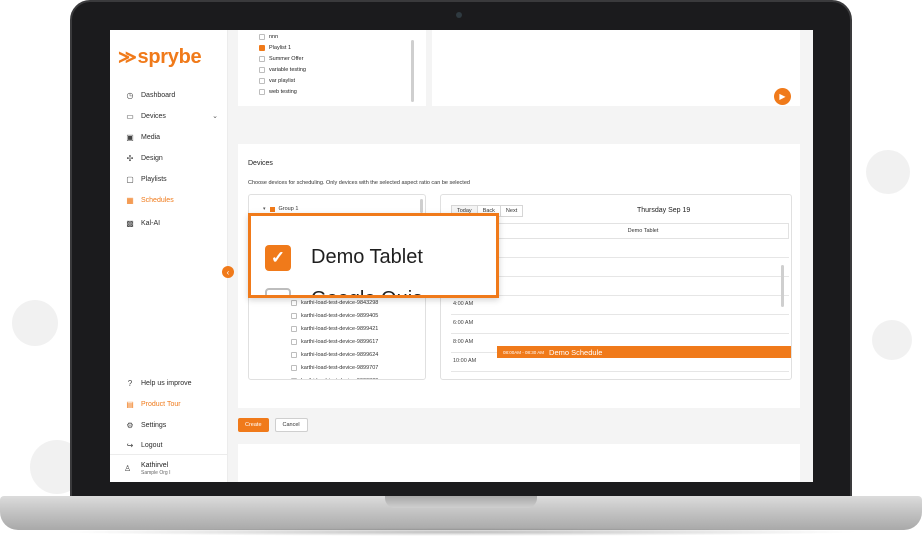 This screenshot has width=922, height=539. Describe the element at coordinates (291, 425) in the screenshot. I see `cancel-button: Cancel` at that location.